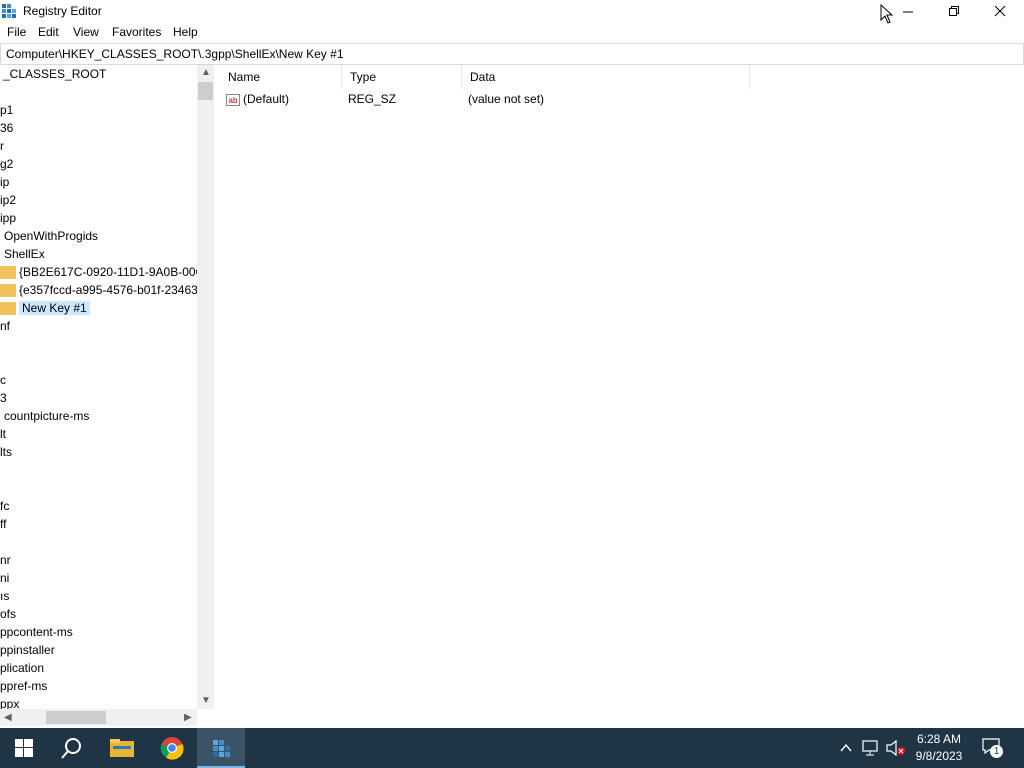 This screenshot has height=768, width=1024. What do you see at coordinates (871, 748) in the screenshot?
I see `network-icon` at bounding box center [871, 748].